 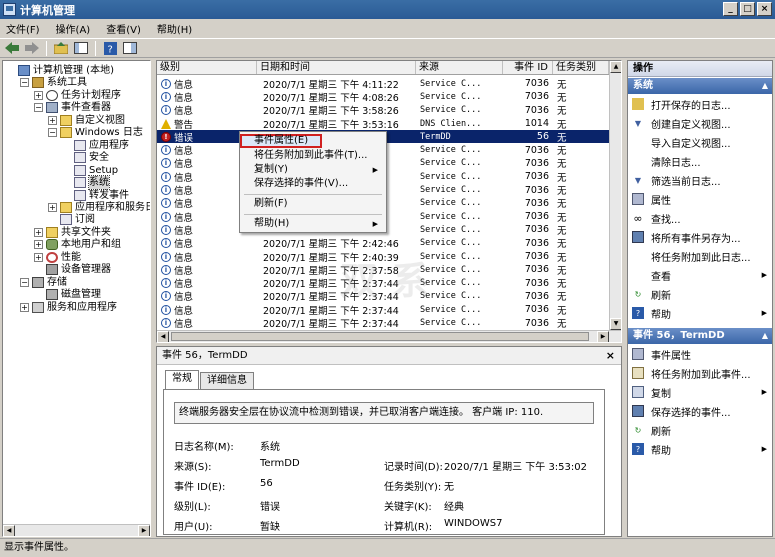 What do you see at coordinates (610, 355) in the screenshot?
I see `close-icon: ×` at bounding box center [610, 355].